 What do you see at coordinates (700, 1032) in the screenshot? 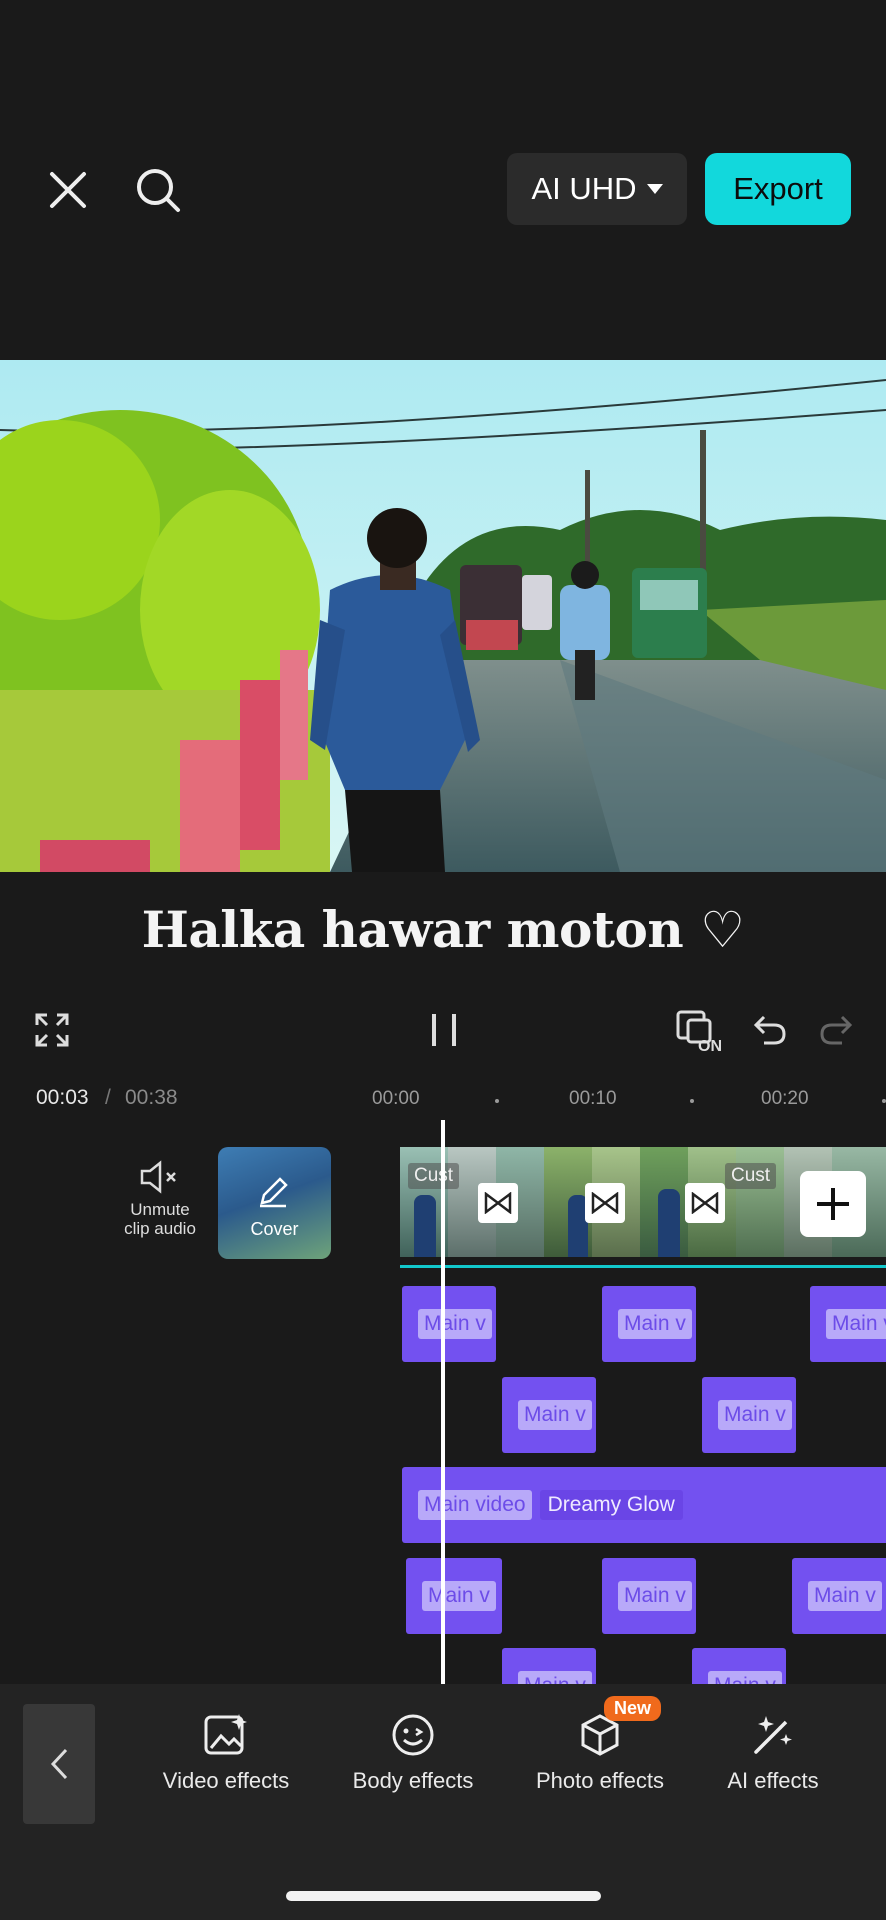
I see `keyframe-on-toggle: ON` at bounding box center [700, 1032].